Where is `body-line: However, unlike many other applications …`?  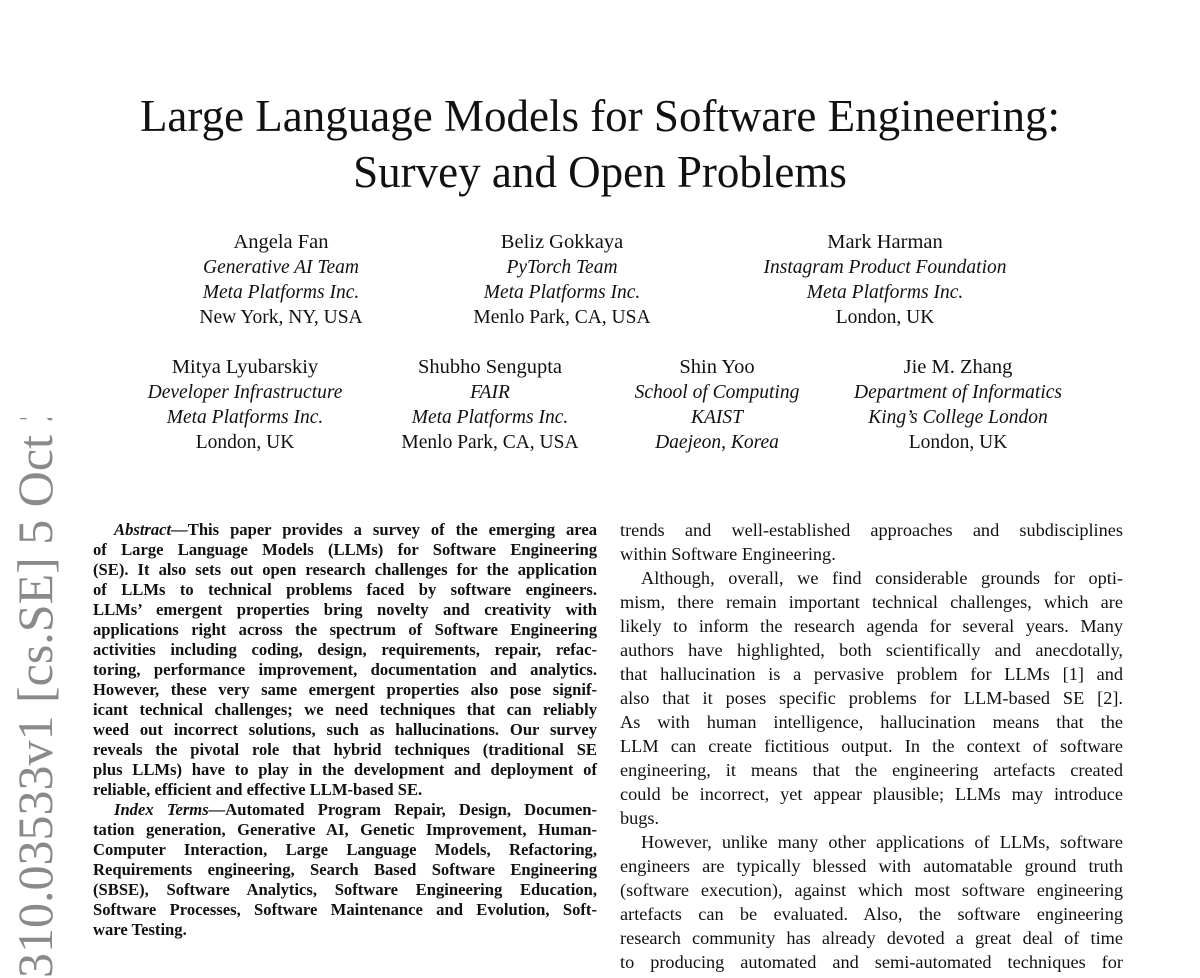
body-line: However, unlike many other applications … is located at coordinates (882, 842).